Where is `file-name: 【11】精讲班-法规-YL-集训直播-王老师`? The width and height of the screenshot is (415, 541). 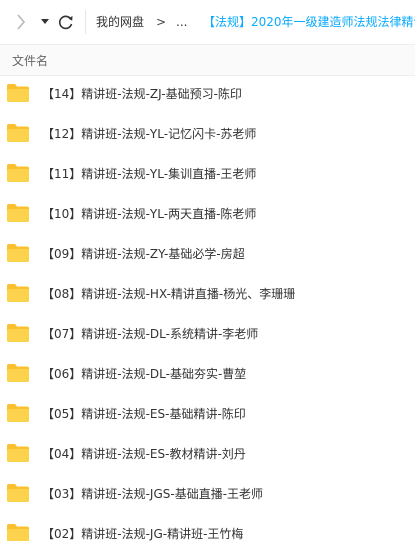 file-name: 【11】精讲班-法规-YL-集训直播-王老师 is located at coordinates (149, 174).